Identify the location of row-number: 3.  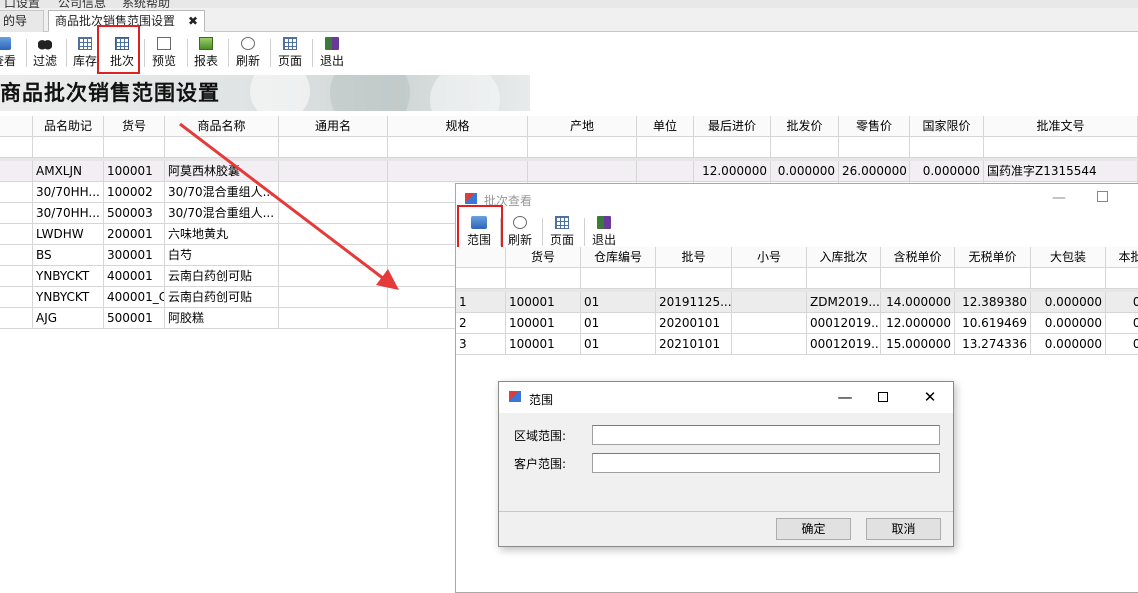
(481, 344).